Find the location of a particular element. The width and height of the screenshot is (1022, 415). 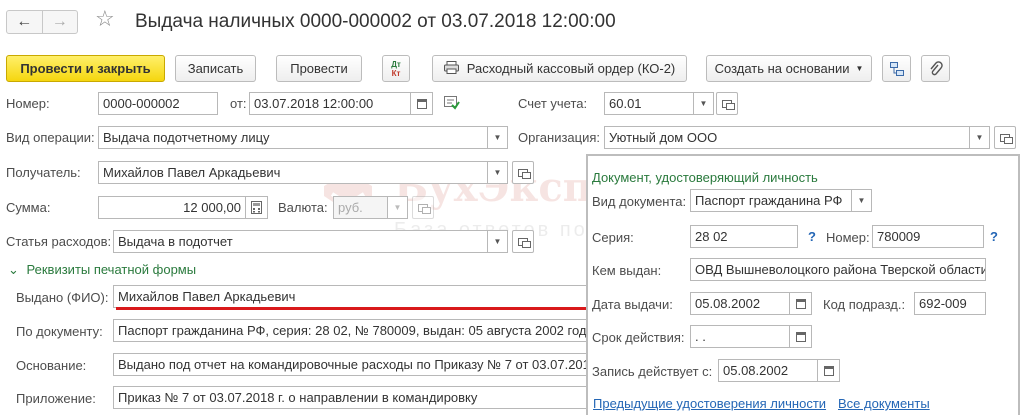

previous-ids-link: Предыдущие удостоверения личности is located at coordinates (709, 403).